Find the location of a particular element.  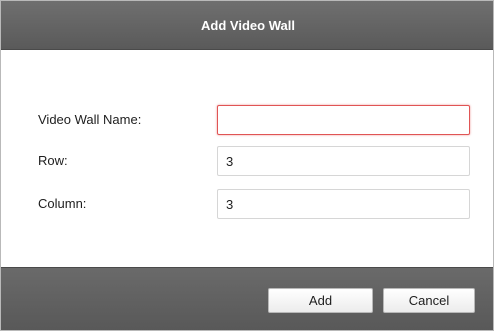

column-label: Column: is located at coordinates (62, 203).